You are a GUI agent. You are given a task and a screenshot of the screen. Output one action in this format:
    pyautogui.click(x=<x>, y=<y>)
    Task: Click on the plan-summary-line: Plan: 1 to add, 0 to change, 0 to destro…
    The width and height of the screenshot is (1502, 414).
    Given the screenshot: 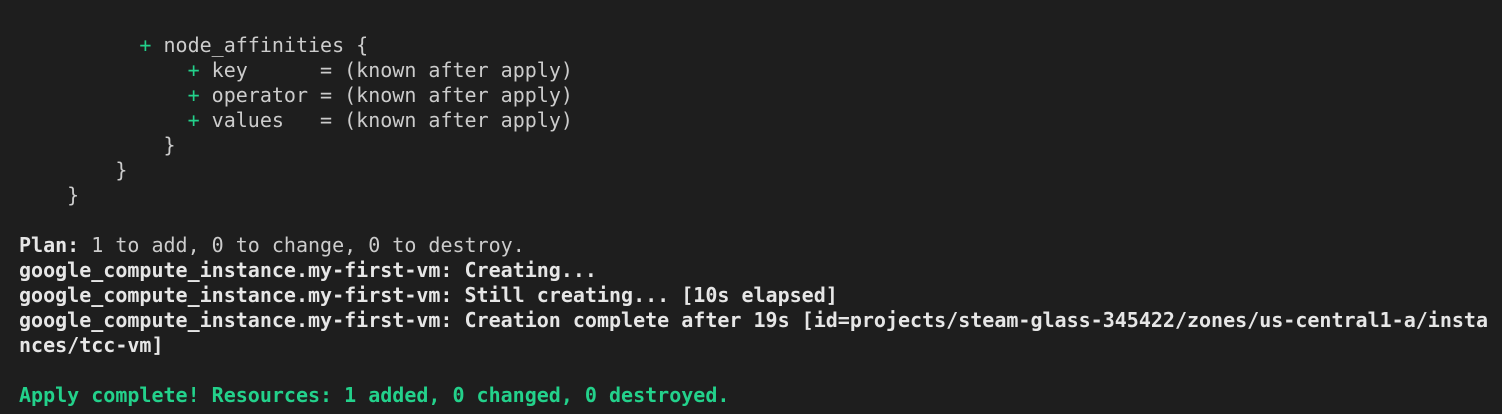 What is the action you would take?
    pyautogui.click(x=760, y=245)
    